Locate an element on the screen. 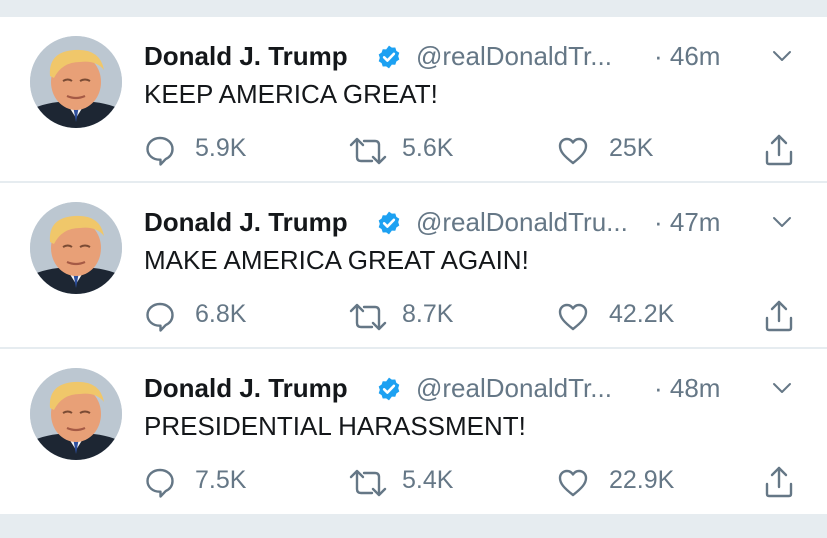 The width and height of the screenshot is (827, 538). tweet-text: MAKE AMERICA GREAT AGAIN! is located at coordinates (336, 260).